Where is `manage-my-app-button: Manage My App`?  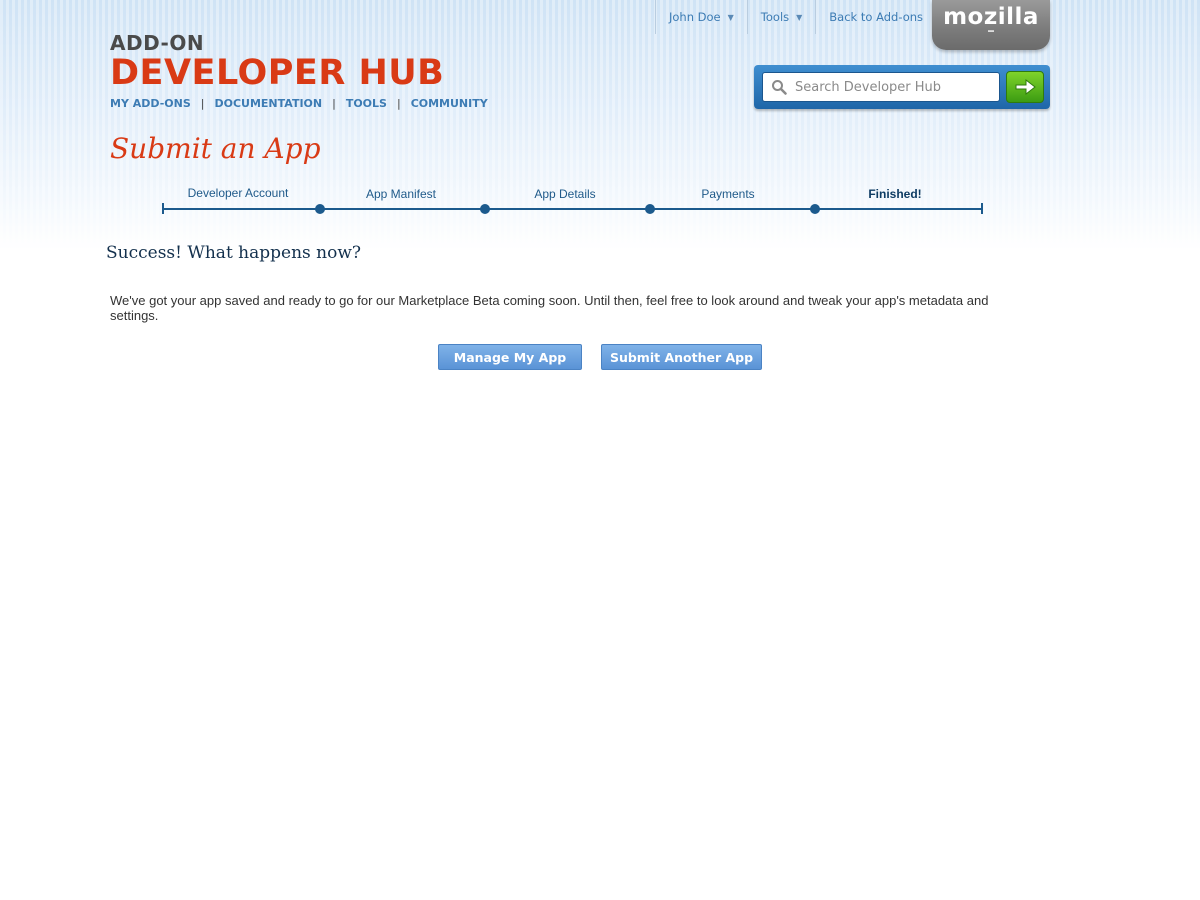 manage-my-app-button: Manage My App is located at coordinates (510, 357).